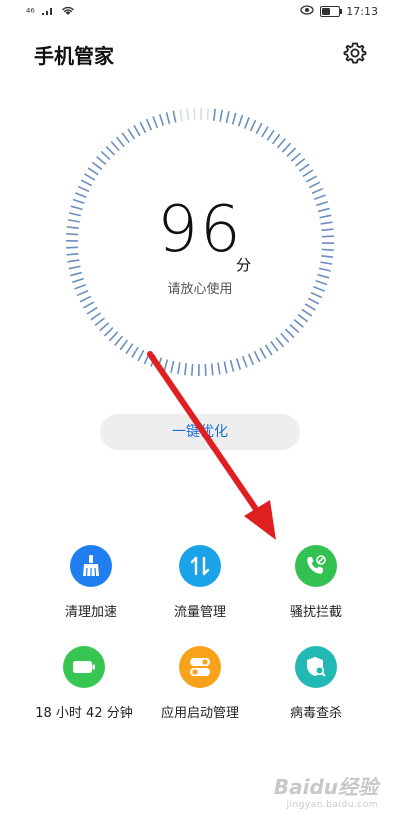 The width and height of the screenshot is (400, 816). What do you see at coordinates (200, 432) in the screenshot?
I see `optimize-button: 一键优化` at bounding box center [200, 432].